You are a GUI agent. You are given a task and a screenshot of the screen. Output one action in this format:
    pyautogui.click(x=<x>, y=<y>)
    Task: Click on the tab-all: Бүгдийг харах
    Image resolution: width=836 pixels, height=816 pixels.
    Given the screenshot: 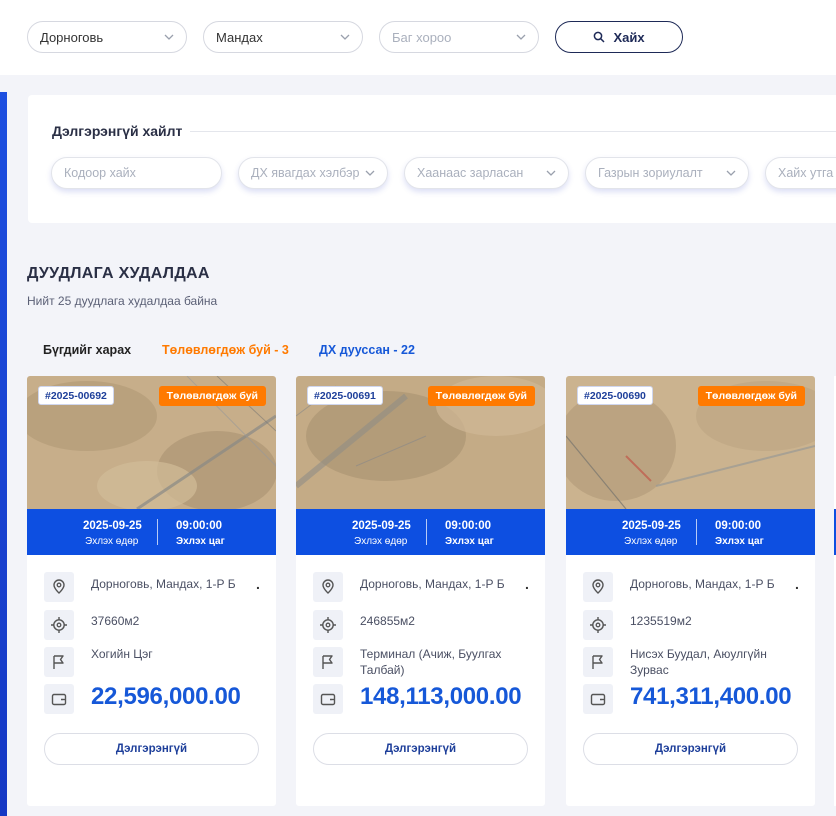 What is the action you would take?
    pyautogui.click(x=87, y=350)
    